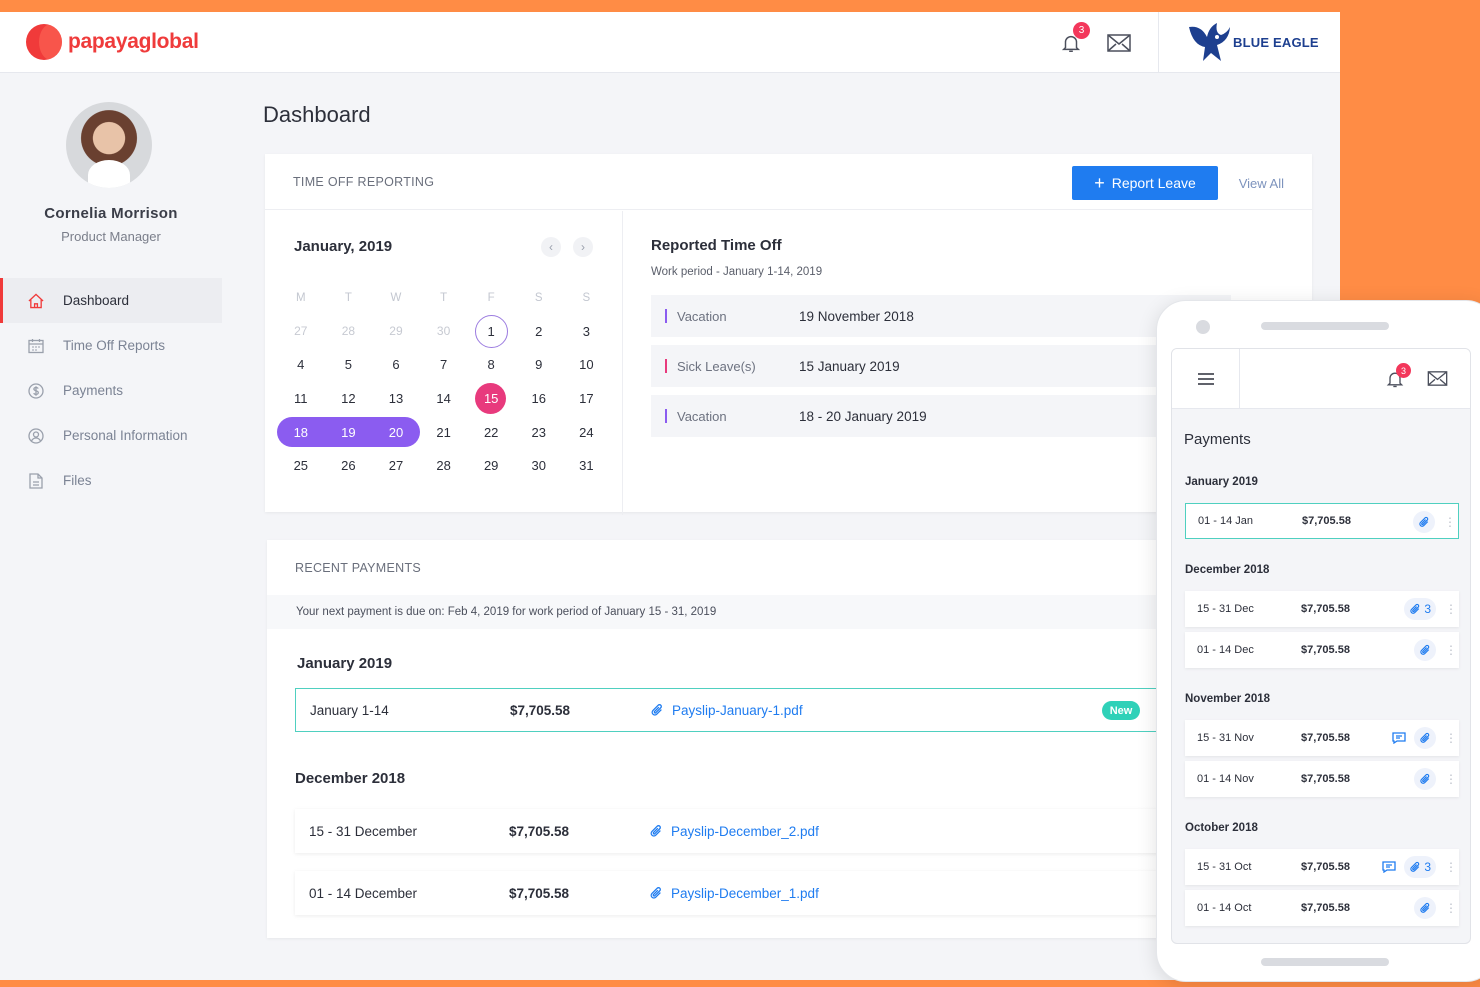 The height and width of the screenshot is (987, 1480). I want to click on payslip-link: Payslip-January-1.pdf, so click(726, 710).